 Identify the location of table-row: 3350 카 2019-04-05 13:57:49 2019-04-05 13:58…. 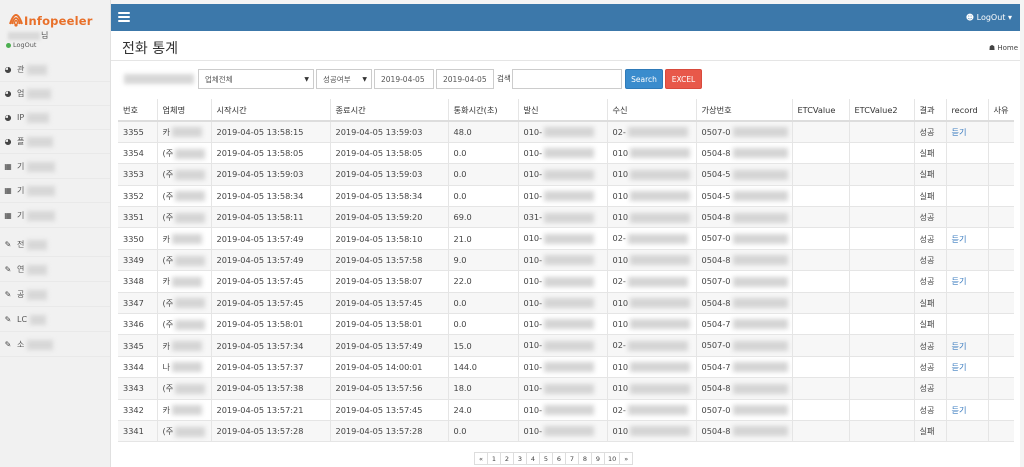
(566, 238).